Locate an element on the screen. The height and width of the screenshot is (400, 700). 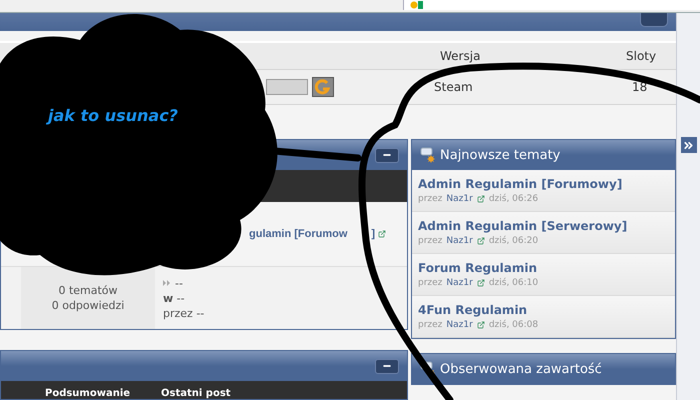
column-header: Sloty is located at coordinates (641, 56).